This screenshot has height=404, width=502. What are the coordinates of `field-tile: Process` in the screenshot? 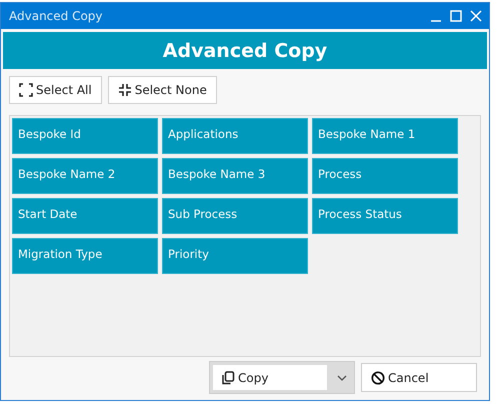 It's located at (385, 176).